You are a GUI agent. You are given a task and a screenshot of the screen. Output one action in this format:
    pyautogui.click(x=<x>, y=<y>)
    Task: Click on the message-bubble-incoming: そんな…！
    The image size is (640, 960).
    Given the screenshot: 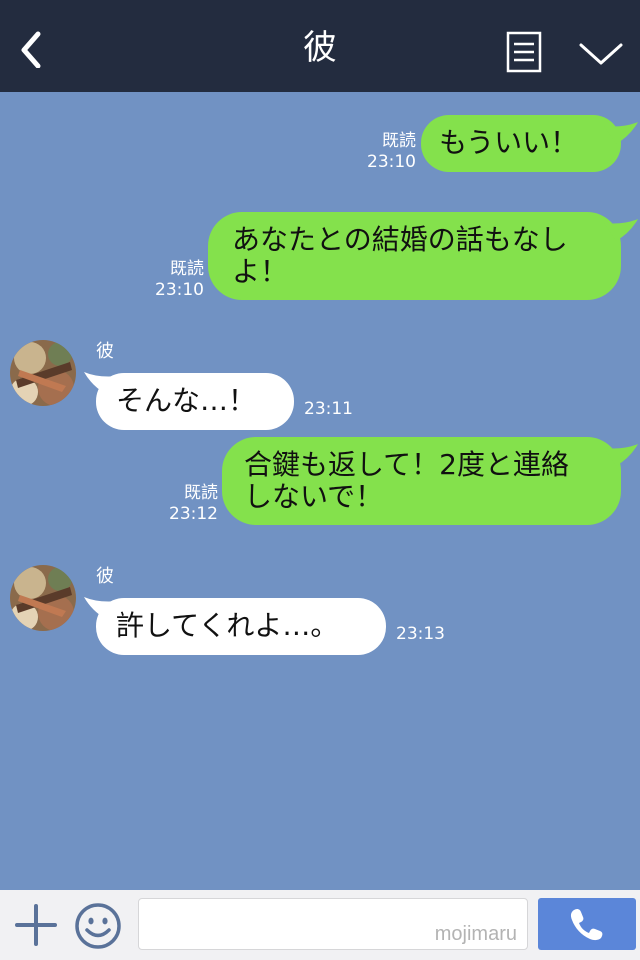 What is the action you would take?
    pyautogui.click(x=195, y=401)
    